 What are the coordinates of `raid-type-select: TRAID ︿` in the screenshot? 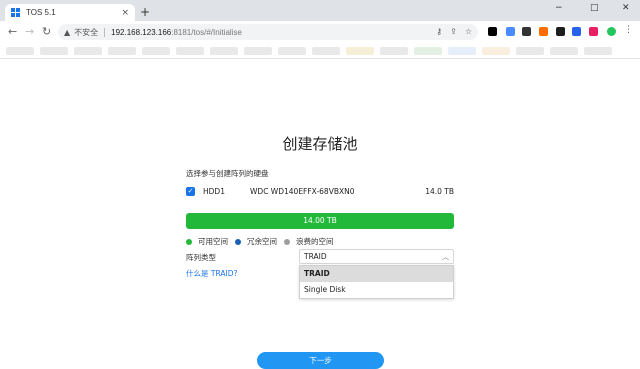 It's located at (376, 256).